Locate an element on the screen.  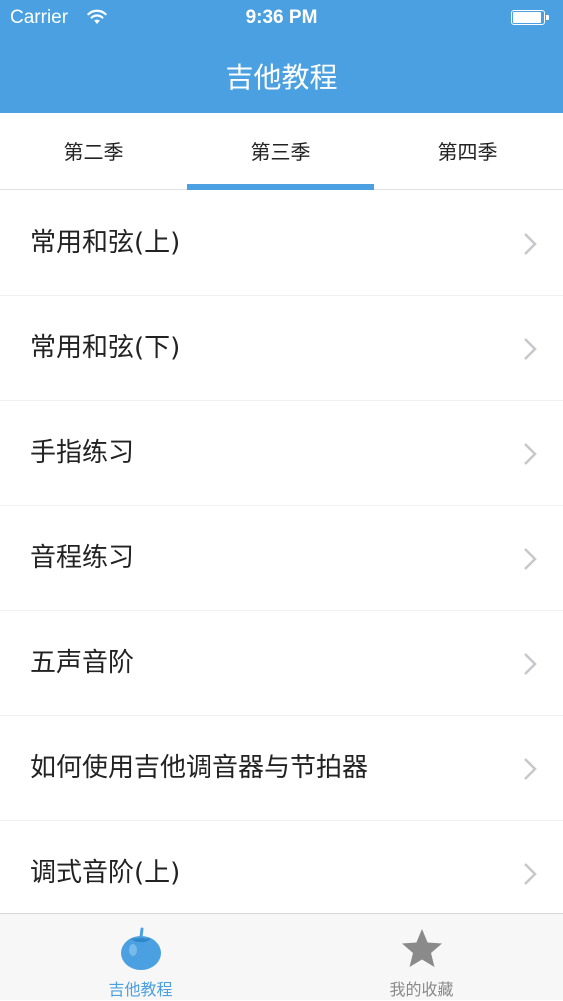
lesson-title: 音程练习 is located at coordinates (82, 558).